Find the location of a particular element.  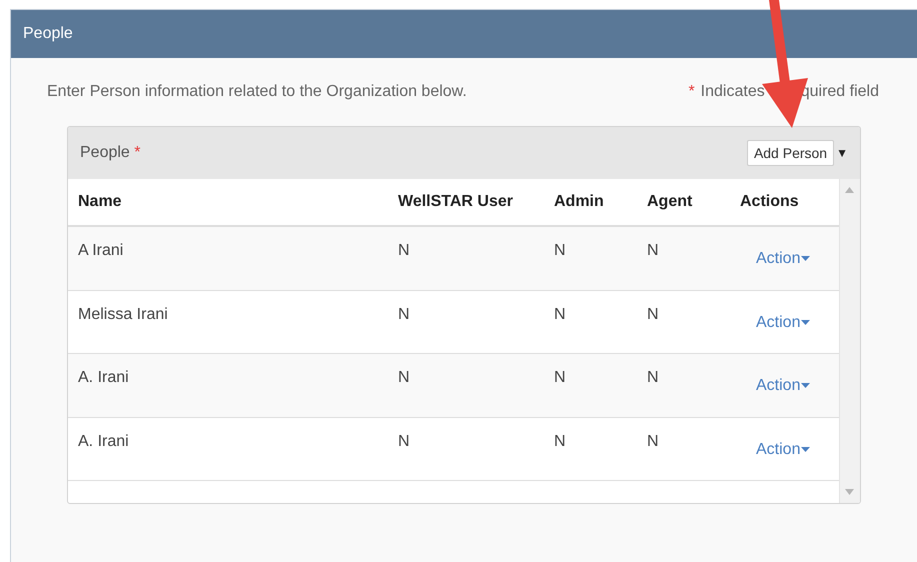

panel-title: People is located at coordinates (464, 34).